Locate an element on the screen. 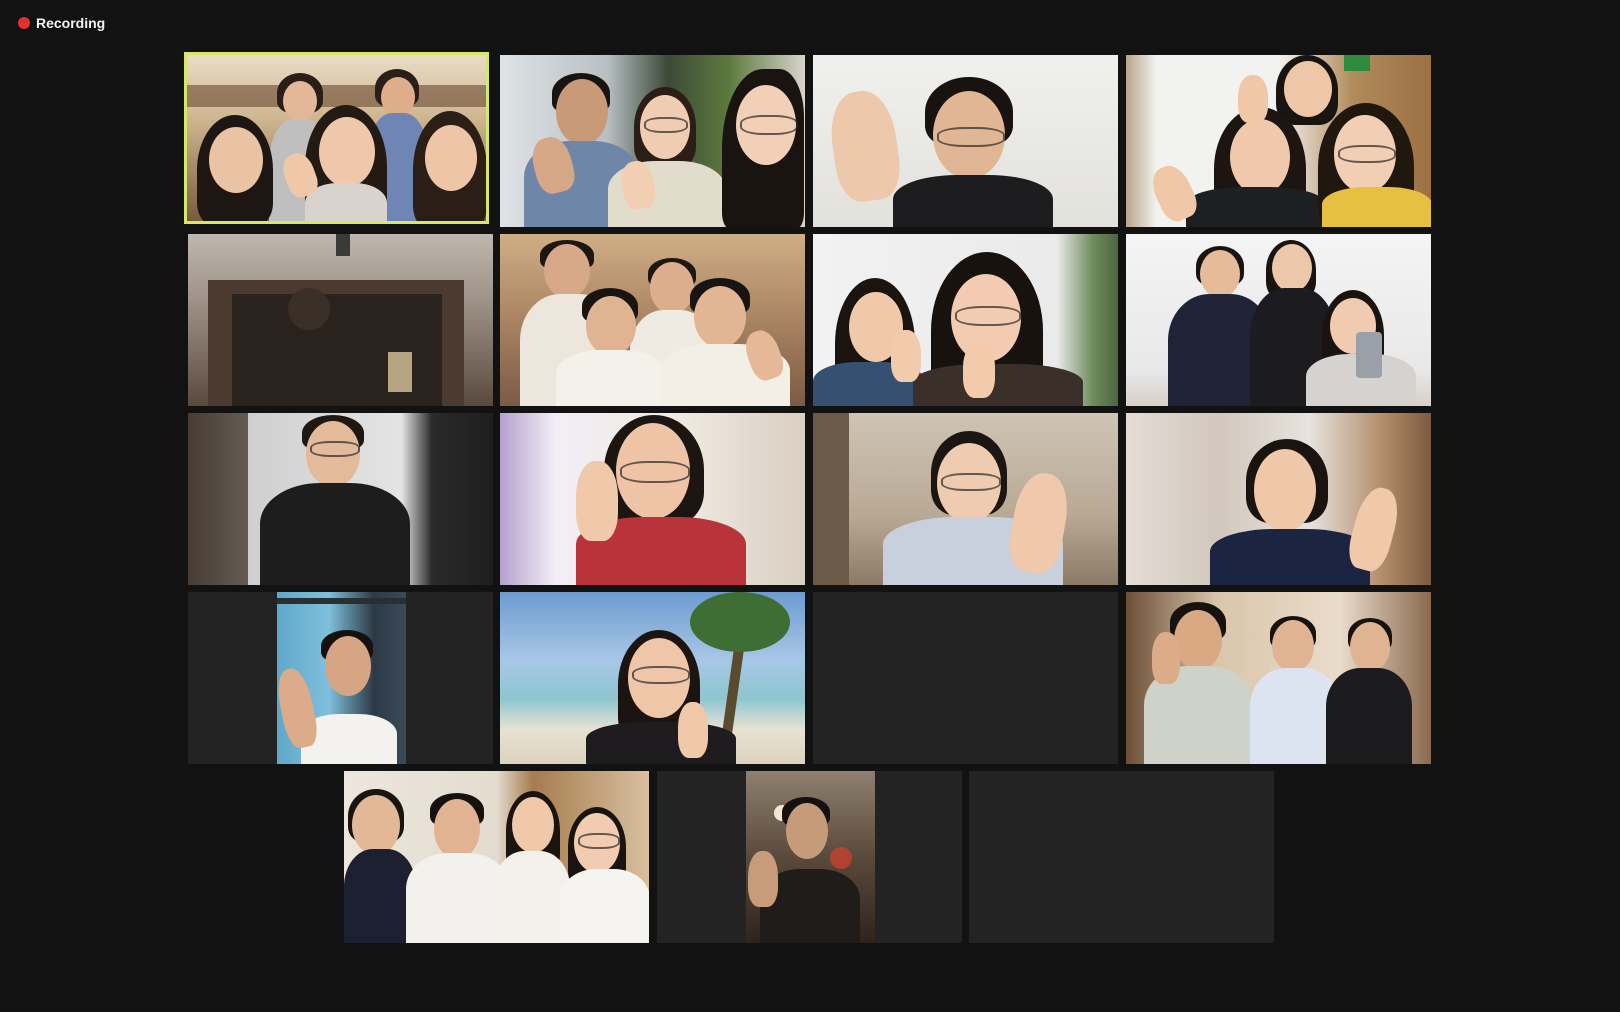 The width and height of the screenshot is (1620, 1012). participant-tile-active-speaker is located at coordinates (336, 138).